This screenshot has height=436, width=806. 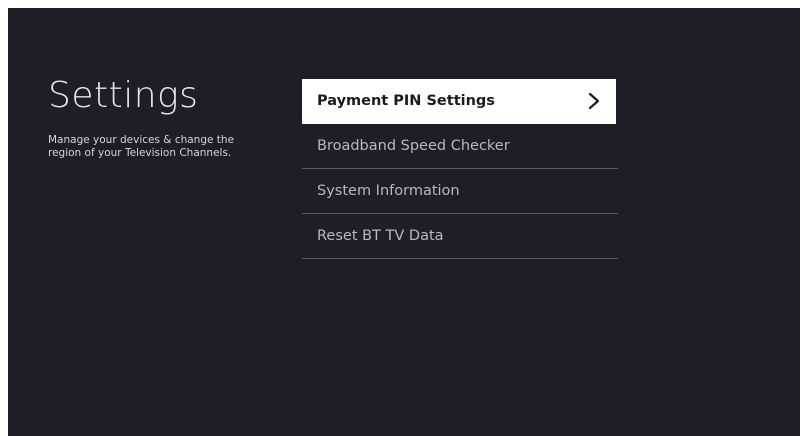 I want to click on menu-item-system-information: System Information, so click(x=460, y=191).